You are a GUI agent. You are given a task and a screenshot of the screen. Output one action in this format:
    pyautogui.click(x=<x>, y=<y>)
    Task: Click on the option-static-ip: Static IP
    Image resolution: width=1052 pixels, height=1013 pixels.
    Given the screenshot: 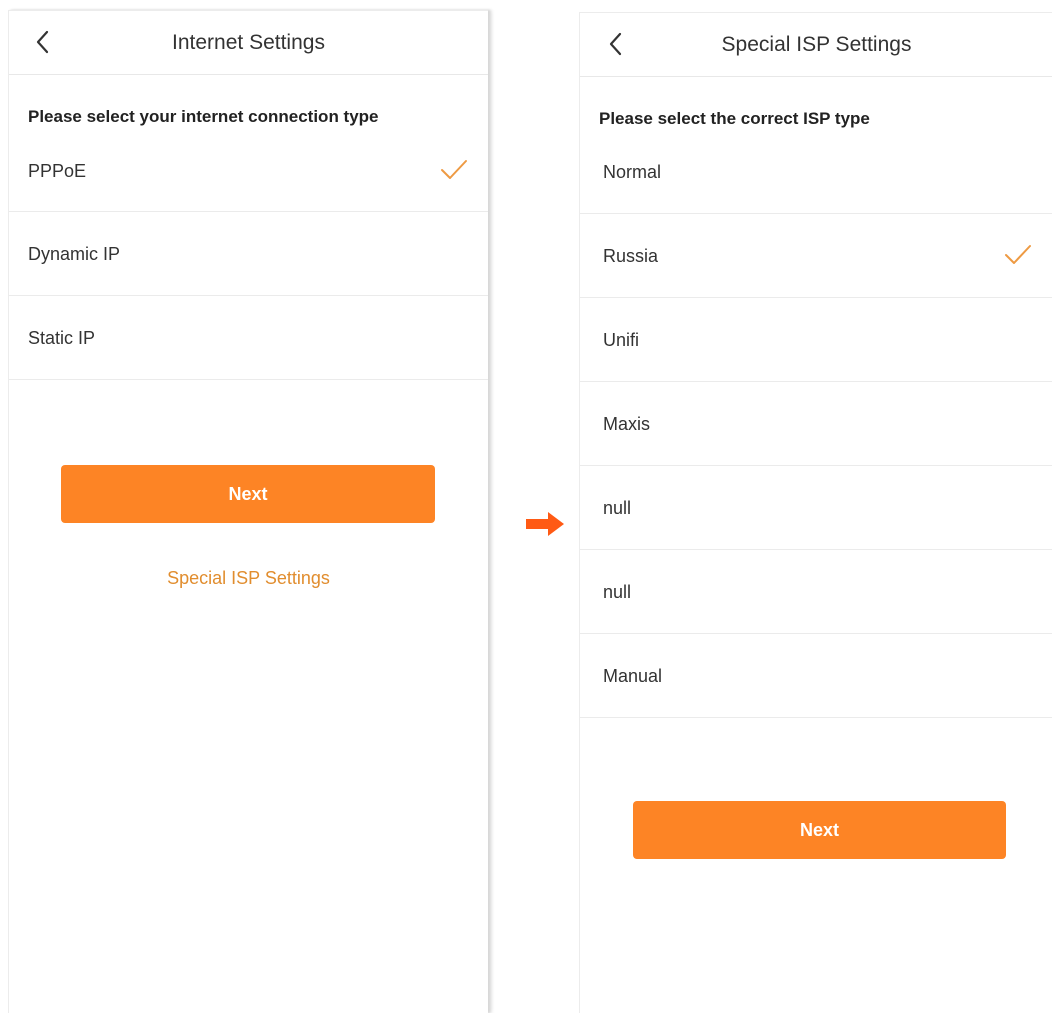 What is the action you would take?
    pyautogui.click(x=248, y=337)
    